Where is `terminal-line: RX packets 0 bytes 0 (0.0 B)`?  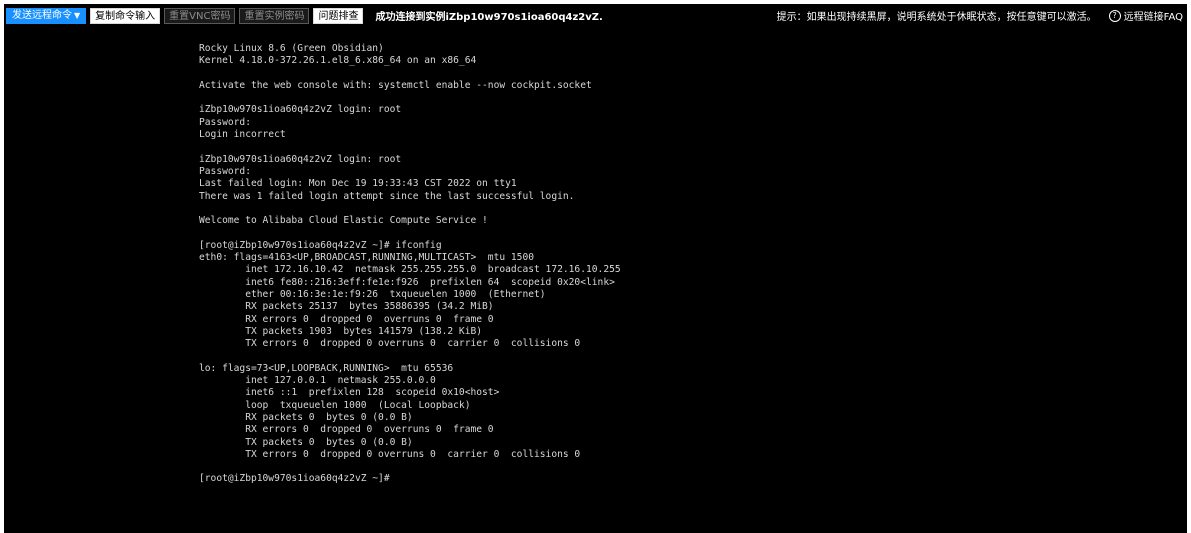
terminal-line: RX packets 0 bytes 0 (0.0 B) is located at coordinates (306, 417).